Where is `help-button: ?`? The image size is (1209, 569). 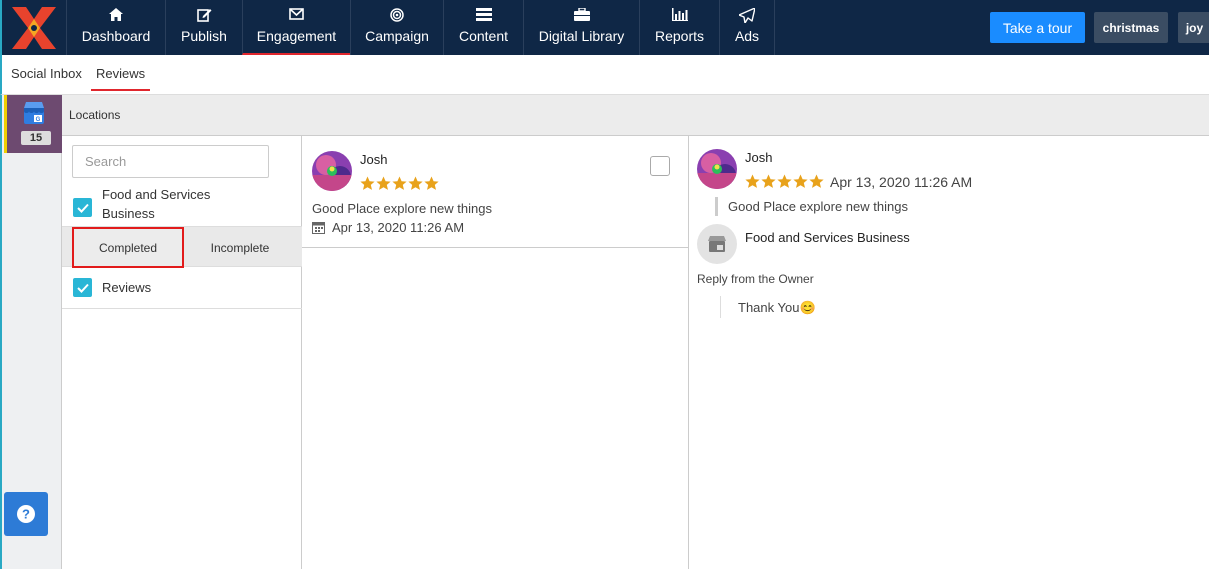 help-button: ? is located at coordinates (26, 514).